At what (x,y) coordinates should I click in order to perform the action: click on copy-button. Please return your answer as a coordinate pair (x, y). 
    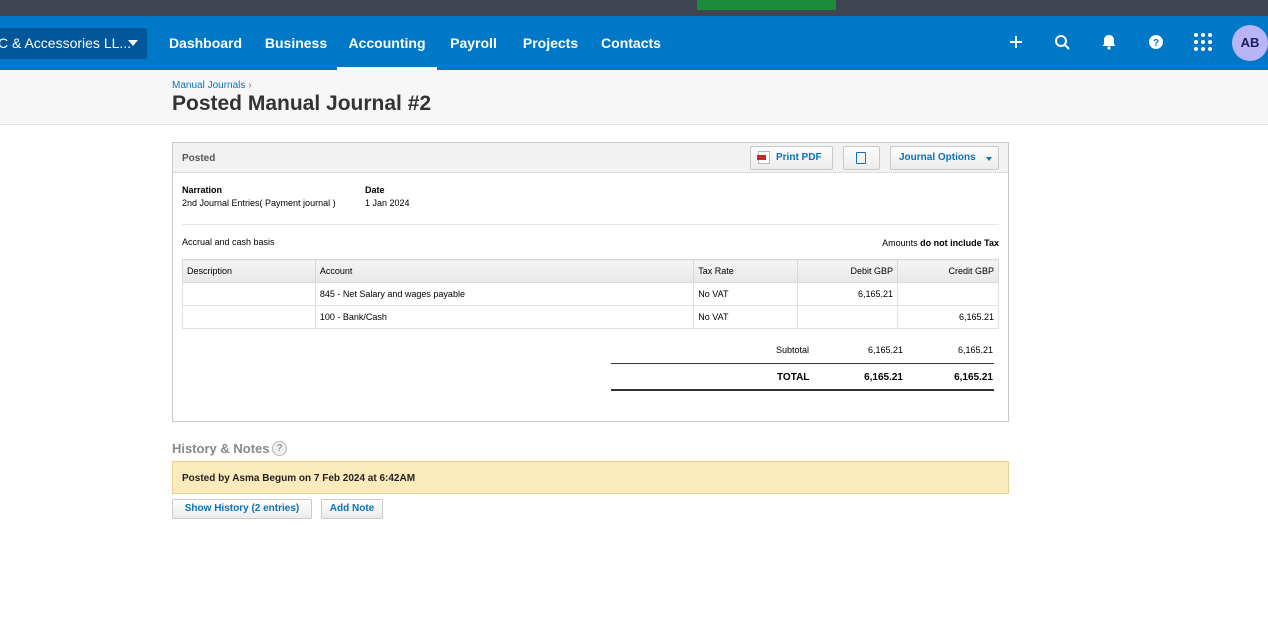
    Looking at the image, I should click on (861, 158).